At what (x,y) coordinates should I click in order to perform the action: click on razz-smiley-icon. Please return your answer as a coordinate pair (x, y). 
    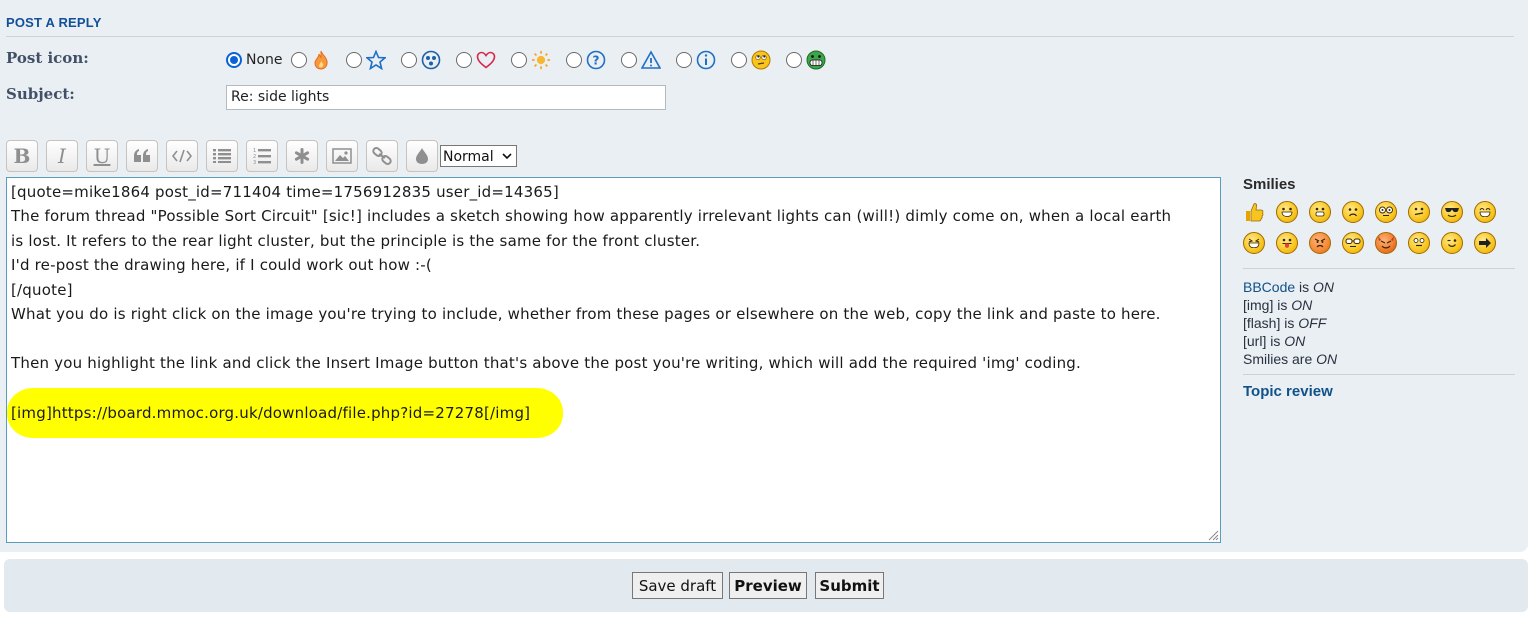
    Looking at the image, I should click on (1287, 243).